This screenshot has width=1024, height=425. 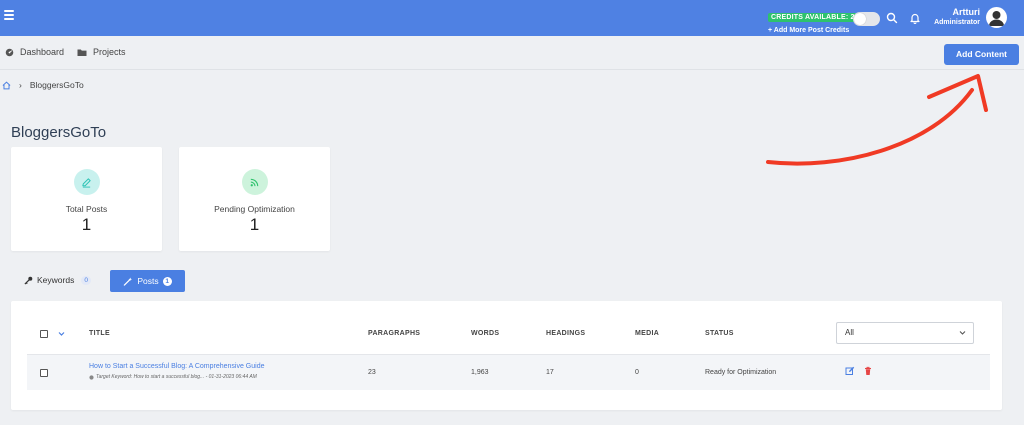 I want to click on user-role: Administrator, so click(x=957, y=22).